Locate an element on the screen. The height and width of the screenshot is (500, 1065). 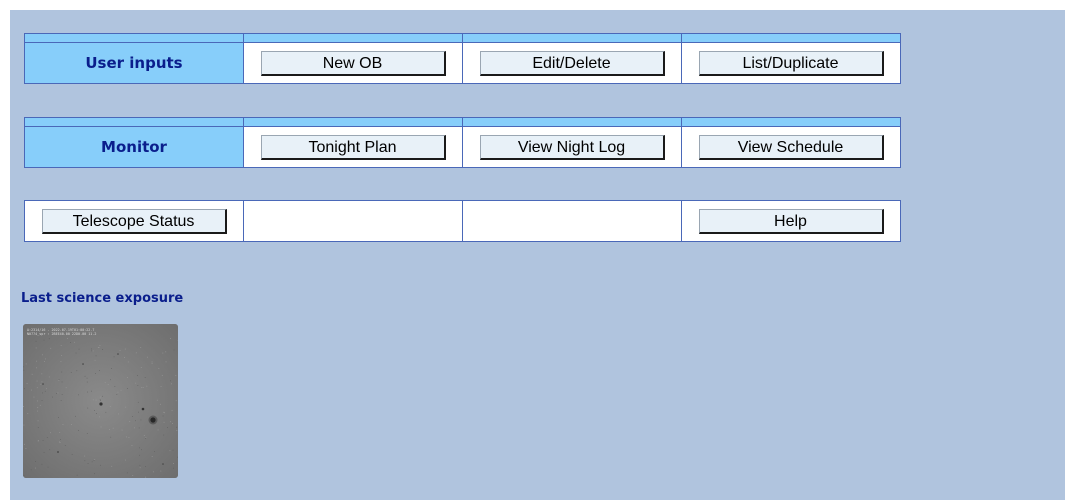
last-science-exposure-title: Last science exposure is located at coordinates (102, 298).